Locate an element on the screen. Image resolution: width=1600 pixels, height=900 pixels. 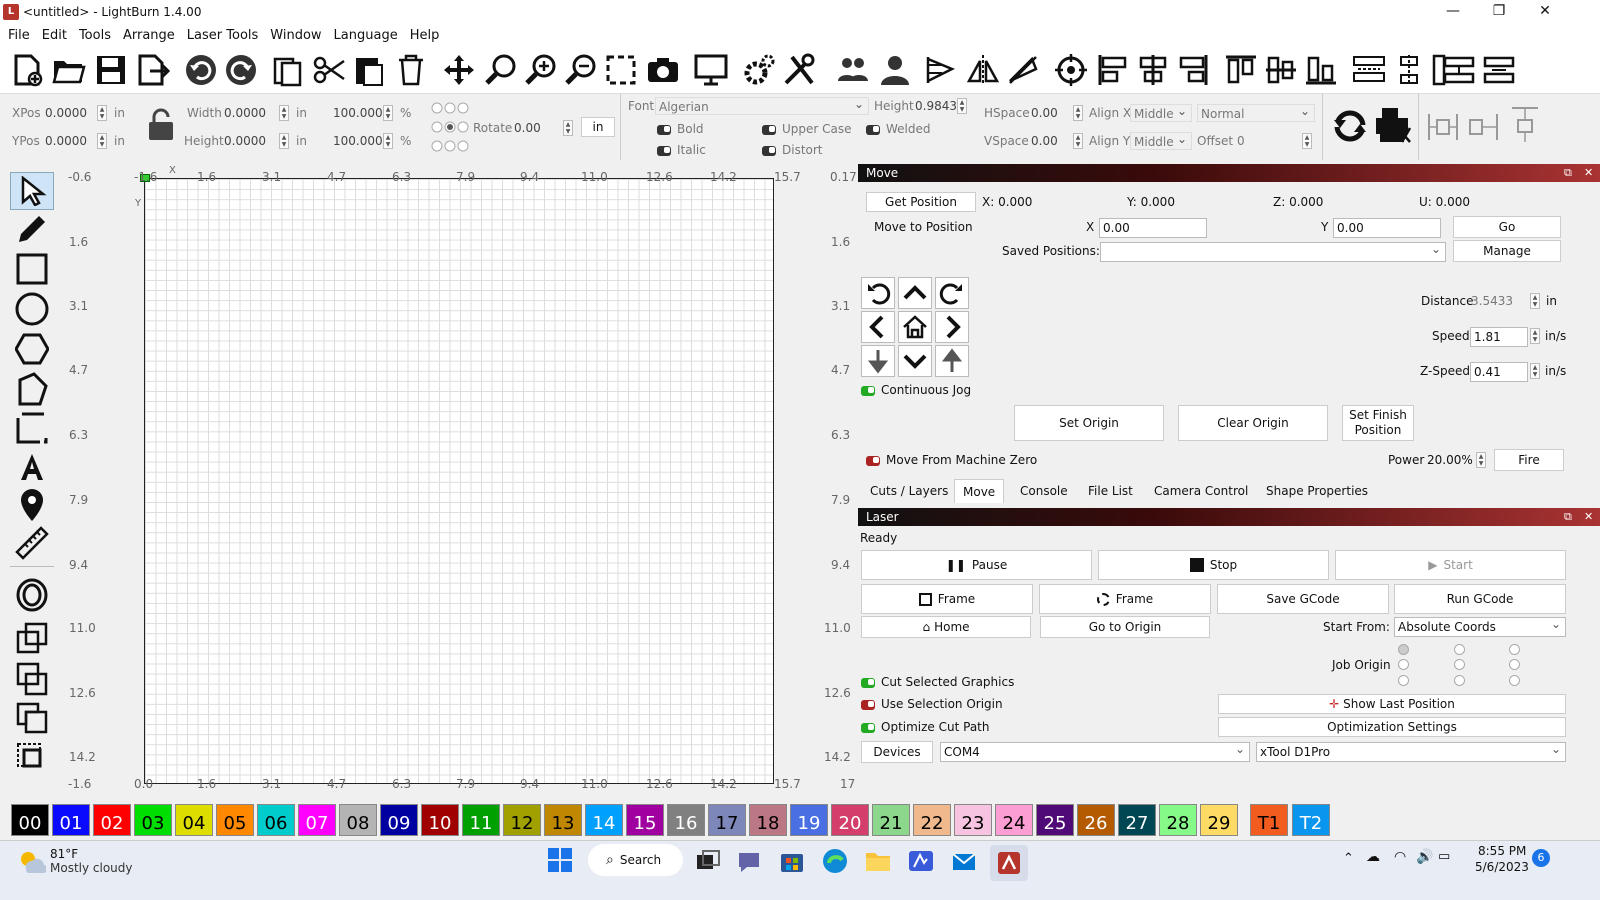
font-height-spinner: ▲ ▼ is located at coordinates (962, 106).